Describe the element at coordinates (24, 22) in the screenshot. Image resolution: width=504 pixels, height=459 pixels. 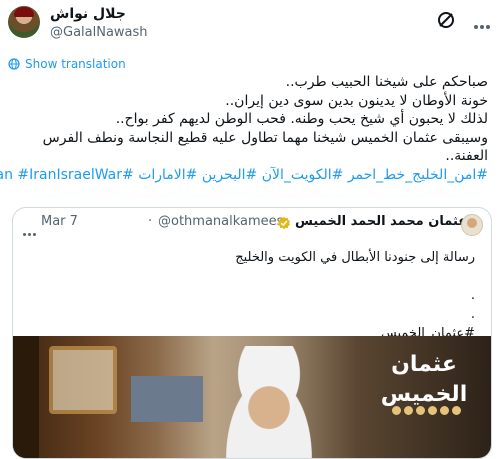
I see `author-avatar` at that location.